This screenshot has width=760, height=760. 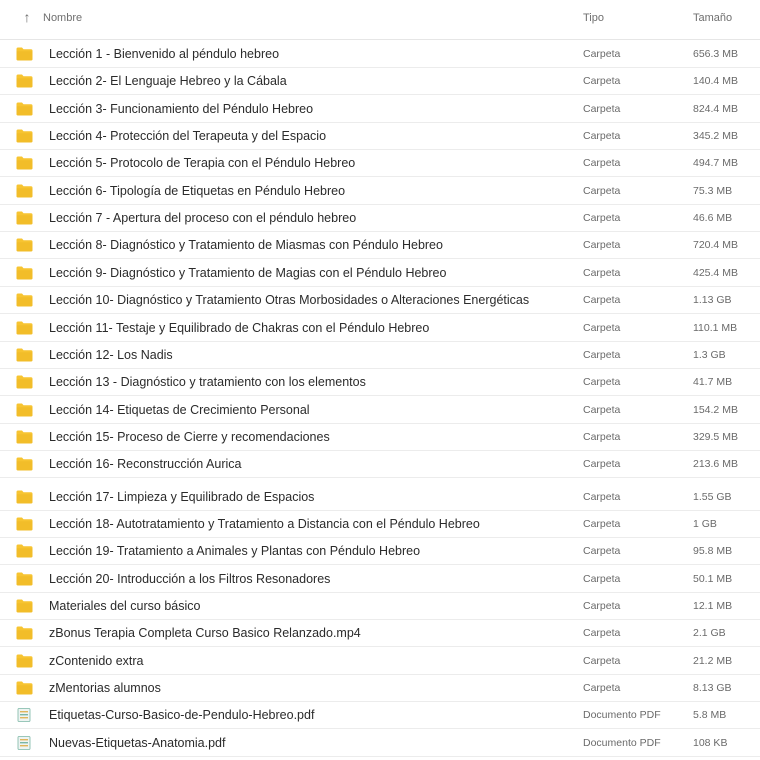 I want to click on file-list-header: ↑ Nombre Tipo Tamaño, so click(x=380, y=20).